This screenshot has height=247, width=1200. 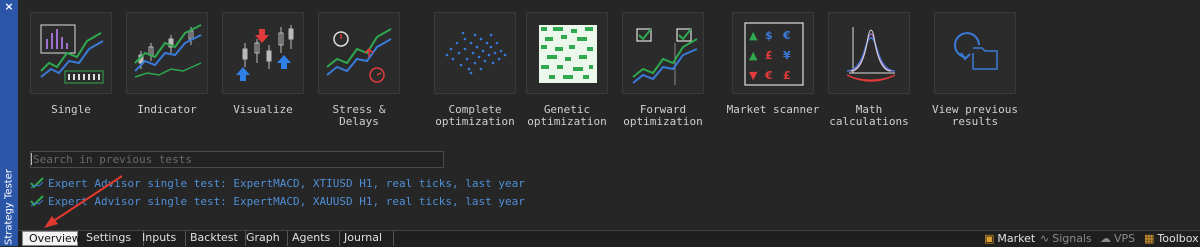 I want to click on forward-optimization-icon, so click(x=665, y=56).